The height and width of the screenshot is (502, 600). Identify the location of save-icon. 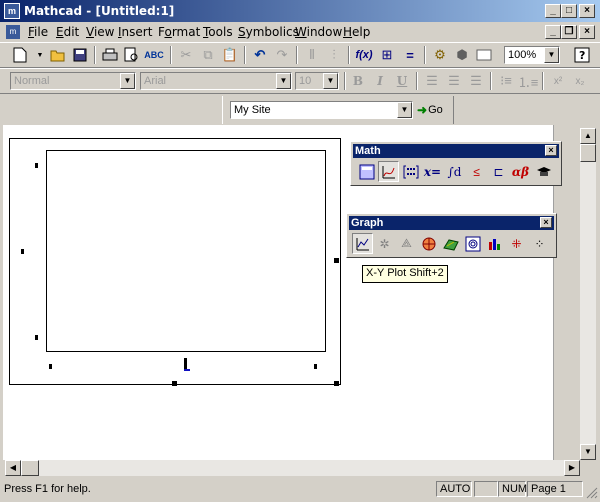
(80, 55).